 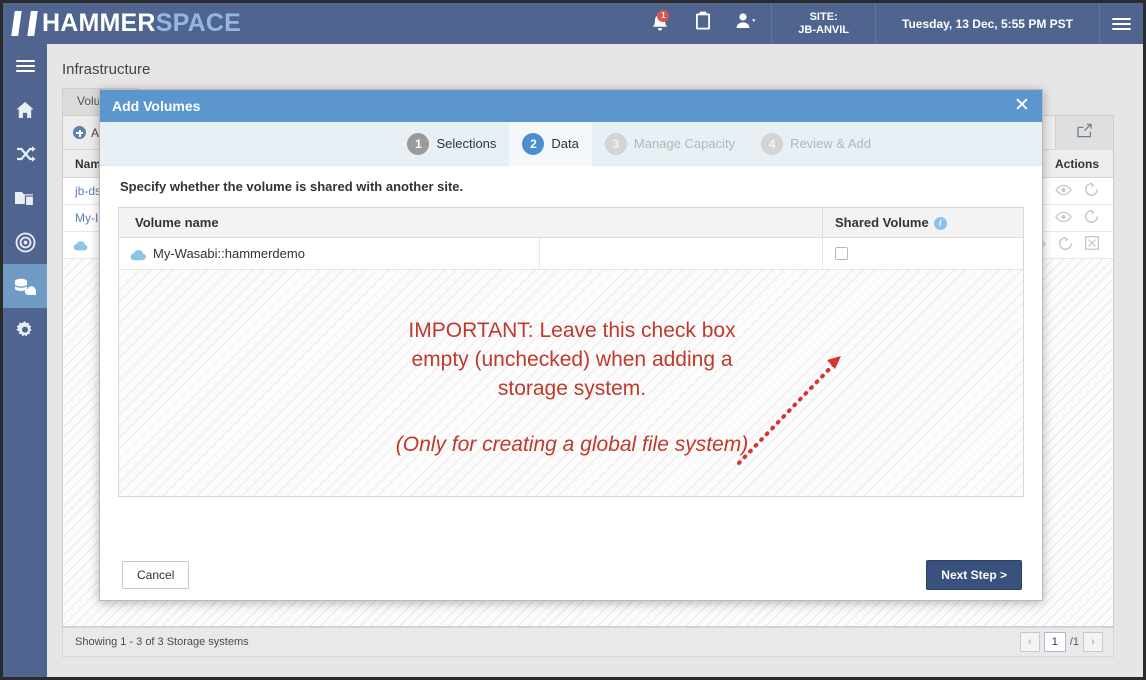 I want to click on clipboard-button, so click(x=703, y=23).